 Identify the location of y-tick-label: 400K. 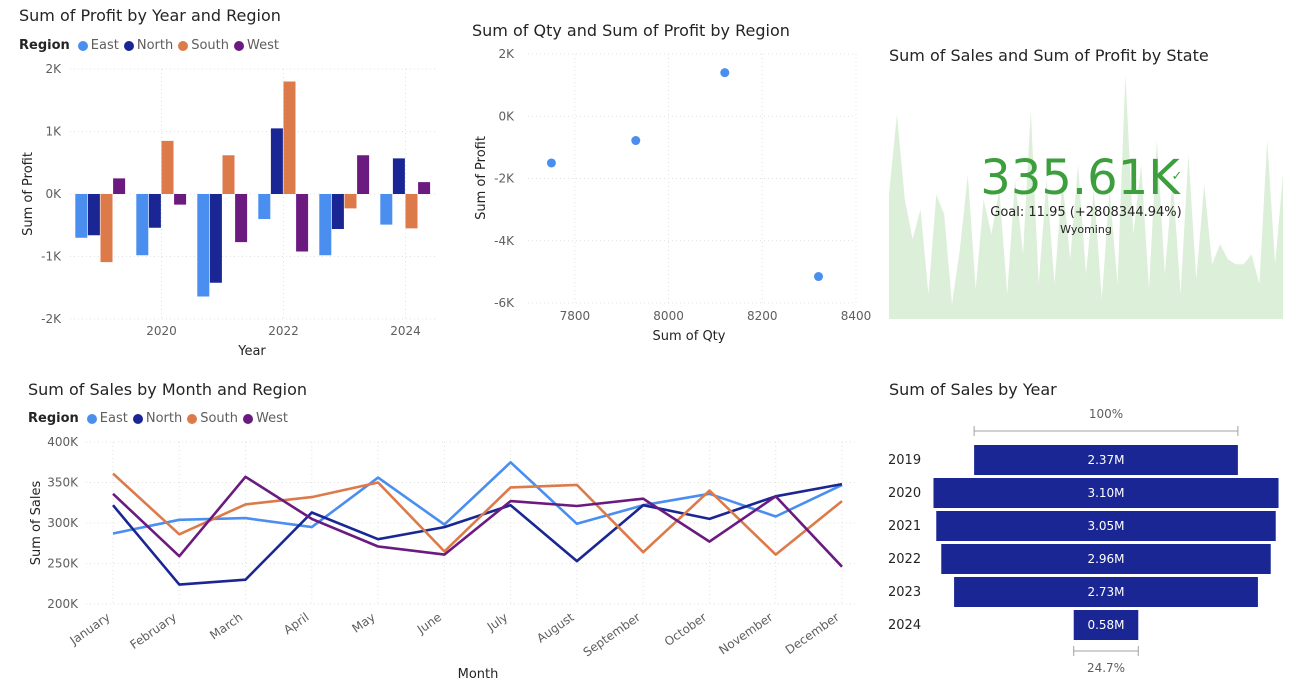
(63, 442).